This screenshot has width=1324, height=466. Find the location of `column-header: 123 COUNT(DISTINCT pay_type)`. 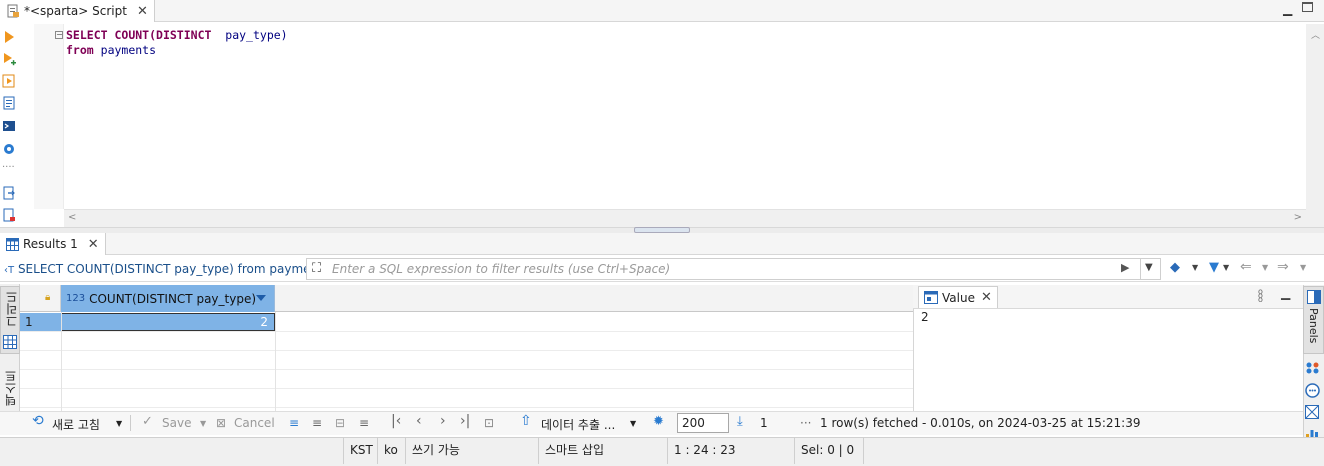

column-header: 123 COUNT(DISTINCT pay_type) is located at coordinates (168, 298).